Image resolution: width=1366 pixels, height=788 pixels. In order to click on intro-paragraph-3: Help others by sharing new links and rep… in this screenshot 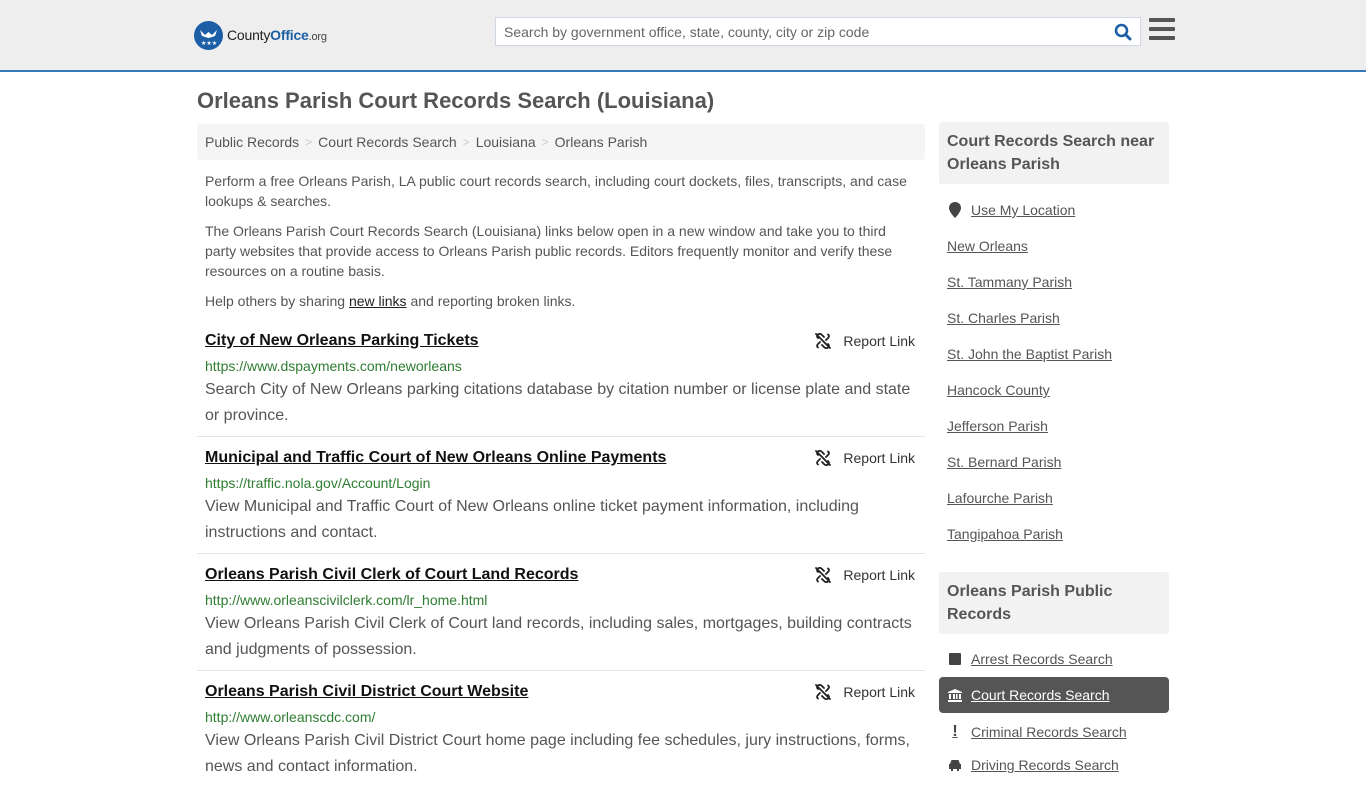, I will do `click(562, 301)`.